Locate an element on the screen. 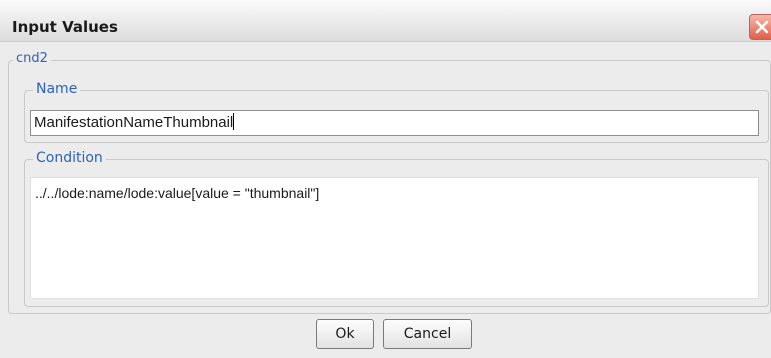 This screenshot has height=358, width=771. text-caret is located at coordinates (234, 121).